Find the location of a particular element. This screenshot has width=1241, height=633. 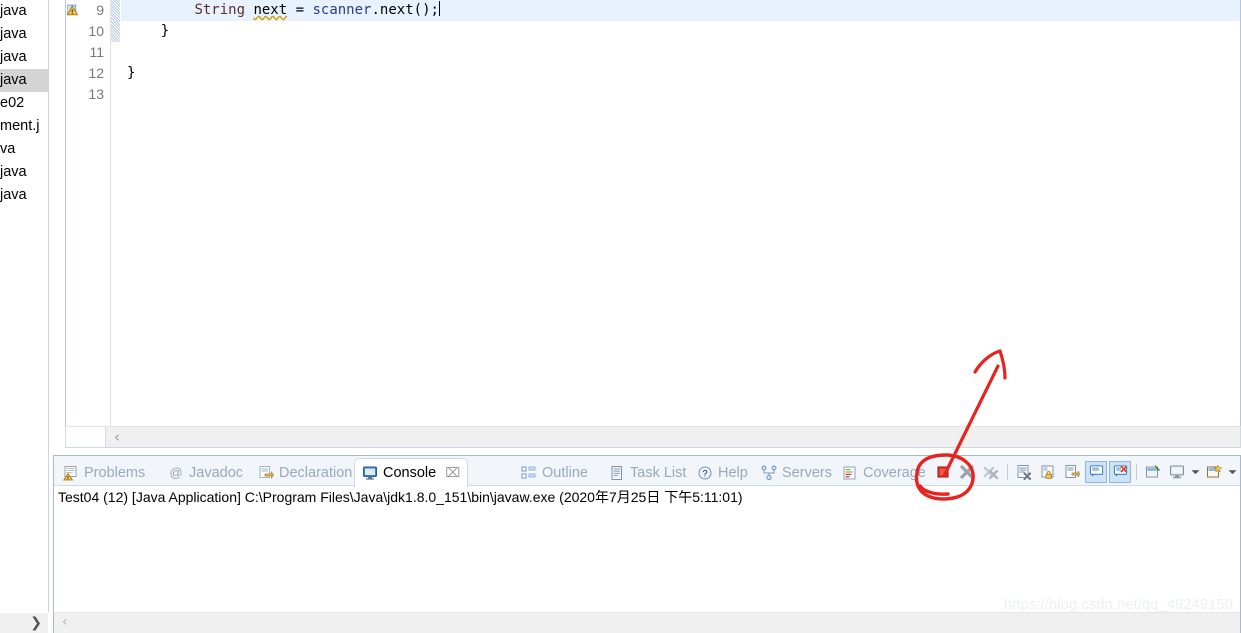

scroll-lock-icon is located at coordinates (1047, 472).